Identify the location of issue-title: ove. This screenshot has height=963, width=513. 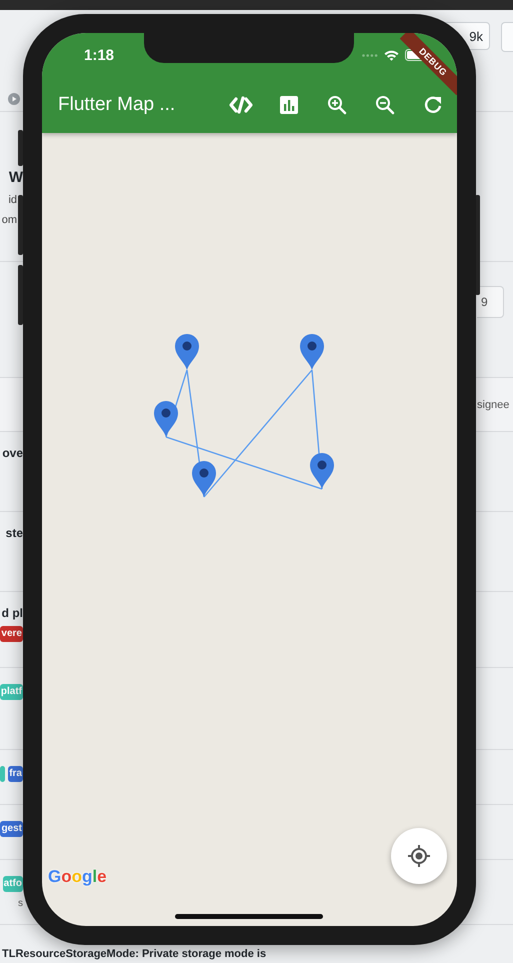
(12, 453).